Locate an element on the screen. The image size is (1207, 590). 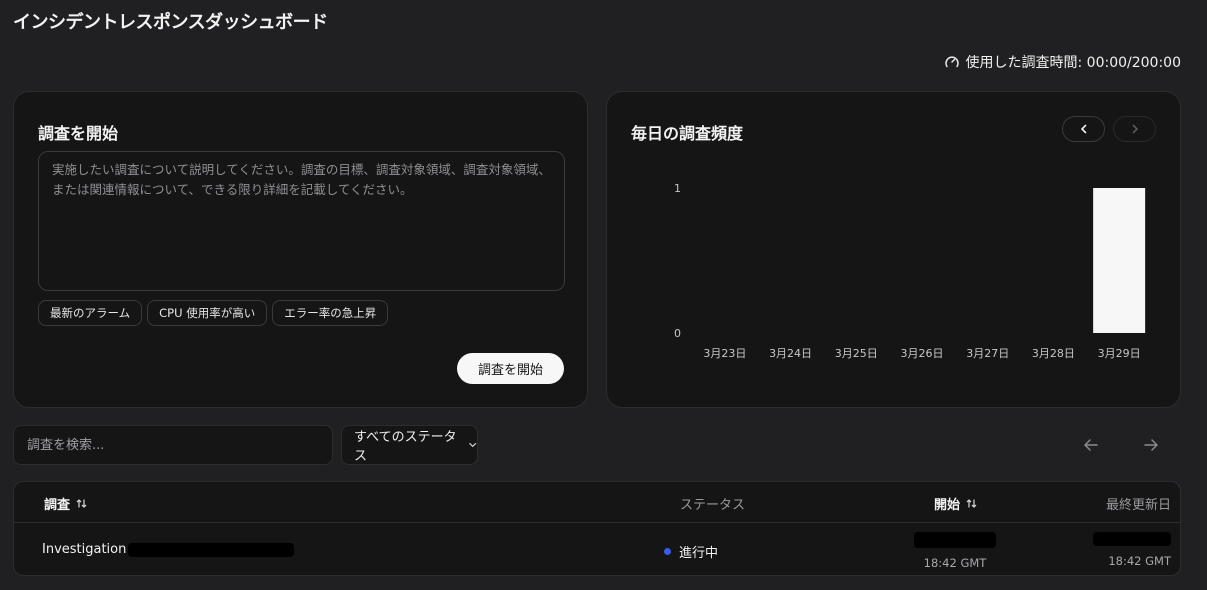
chevron-right-icon is located at coordinates (1135, 129).